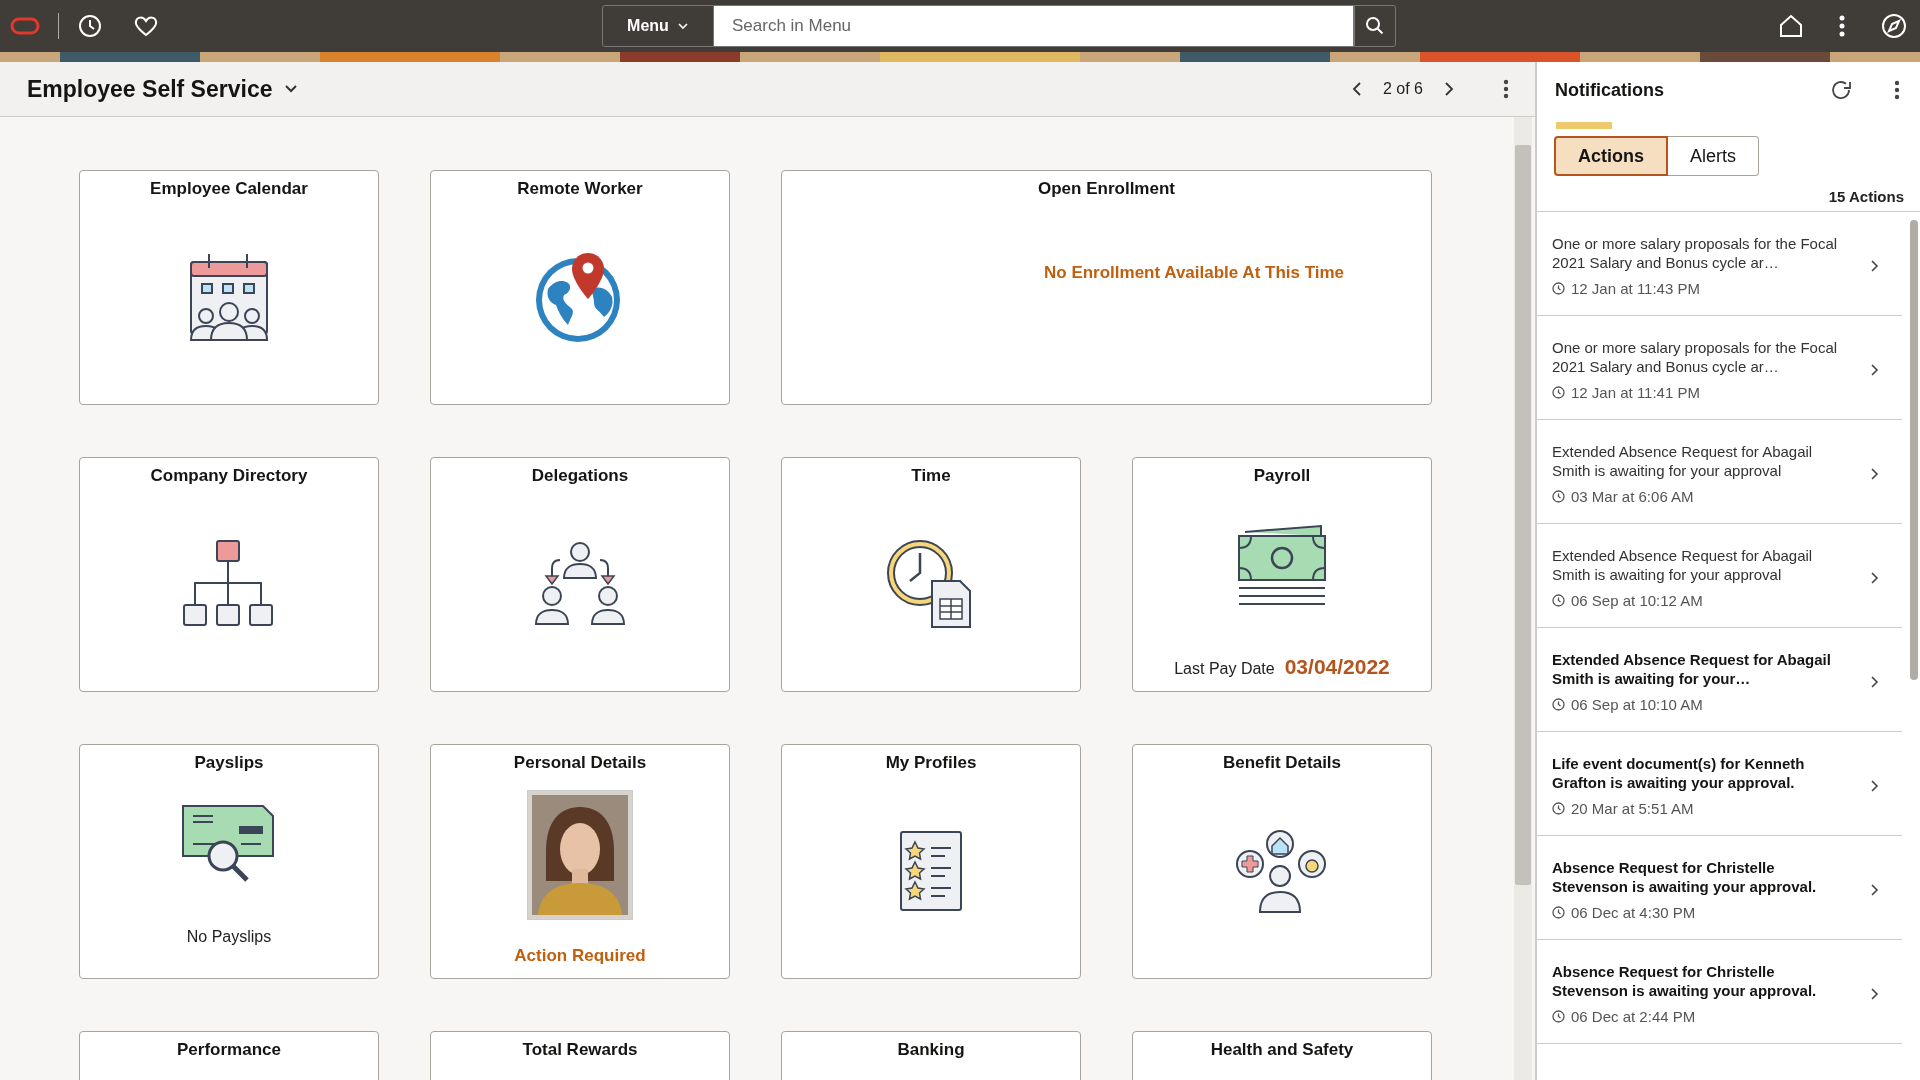 This screenshot has height=1080, width=1920. What do you see at coordinates (580, 476) in the screenshot?
I see `tile-title: Delegations` at bounding box center [580, 476].